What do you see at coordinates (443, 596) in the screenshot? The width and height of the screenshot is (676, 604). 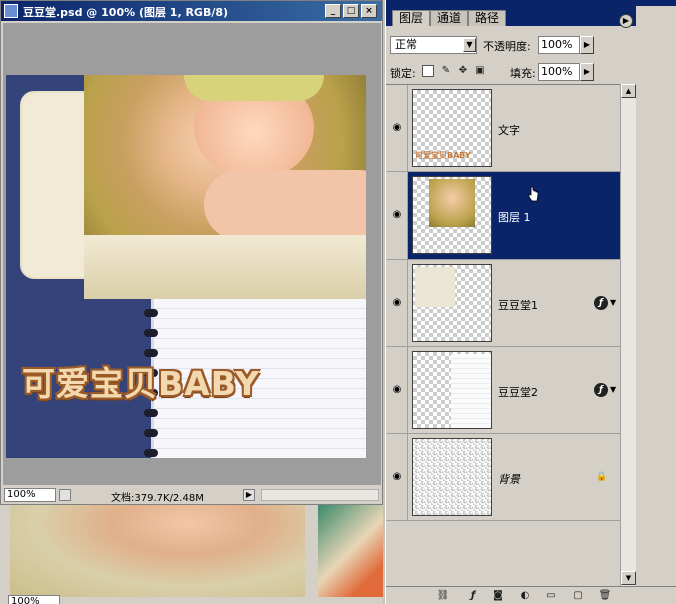 I see `link-icon: ⛓` at bounding box center [443, 596].